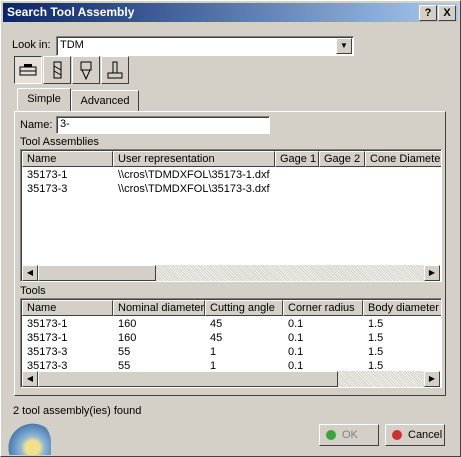 This screenshot has height=457, width=461. What do you see at coordinates (194, 175) in the screenshot?
I see `assembly-file: \\cros\TDMDXFOL\35173-1.dxf` at bounding box center [194, 175].